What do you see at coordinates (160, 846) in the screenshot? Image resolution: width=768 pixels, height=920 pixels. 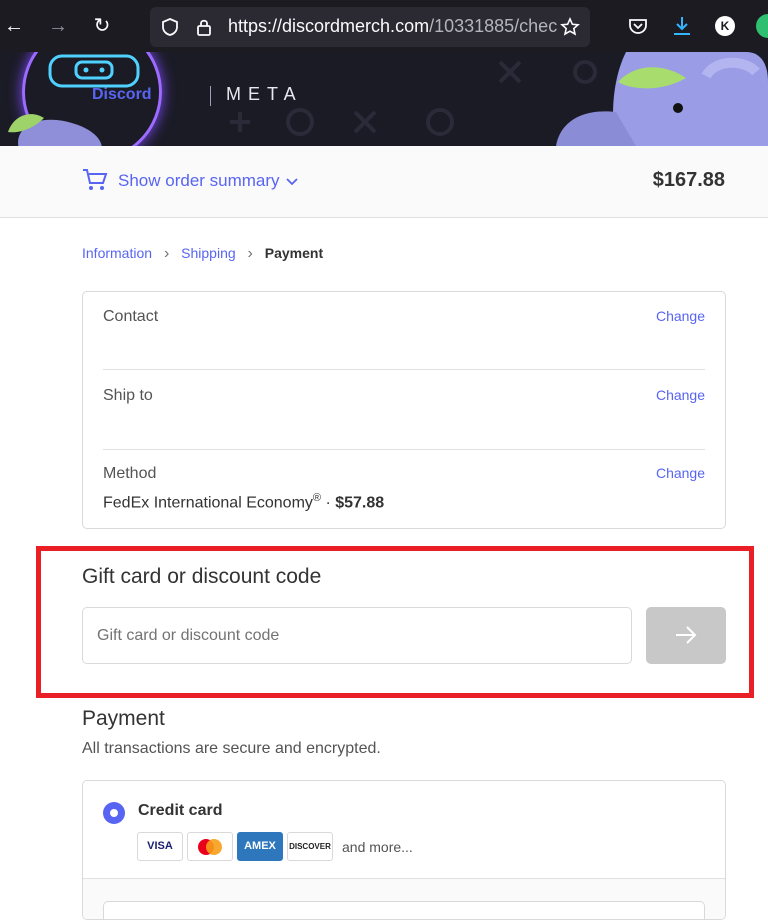 I see `visa-logo-icon: VISA` at bounding box center [160, 846].